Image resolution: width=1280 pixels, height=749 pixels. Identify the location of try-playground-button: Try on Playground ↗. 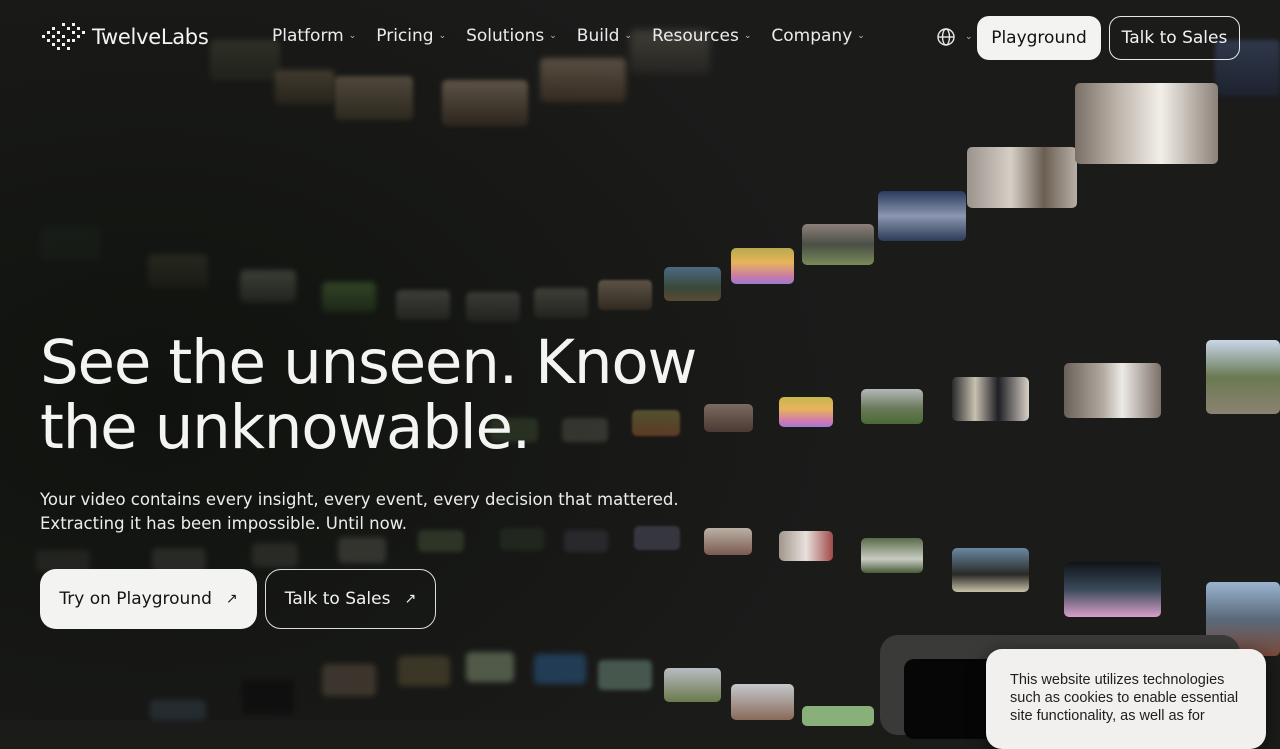
(148, 599).